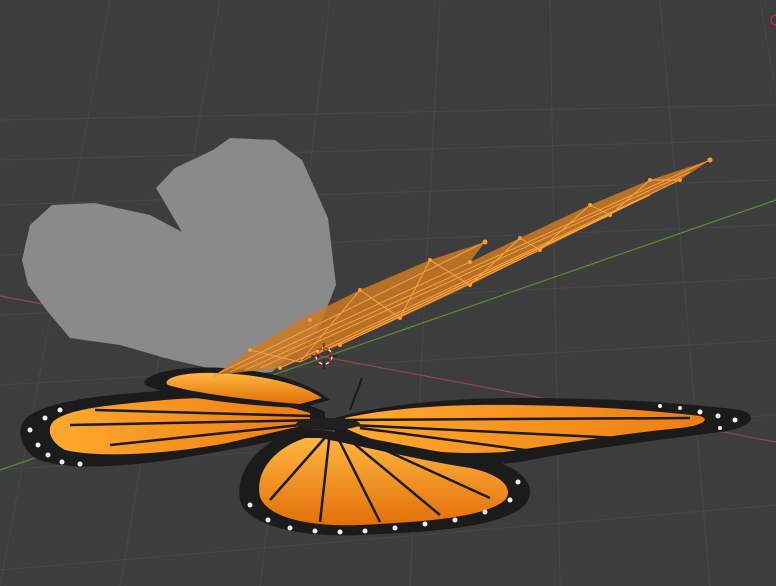  I want to click on butterfly-body, so click(328, 424).